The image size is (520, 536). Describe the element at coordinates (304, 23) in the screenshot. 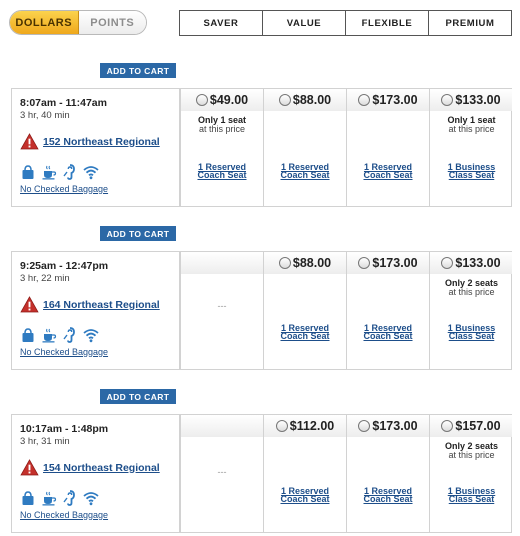

I see `column-header-value: VALUE` at that location.